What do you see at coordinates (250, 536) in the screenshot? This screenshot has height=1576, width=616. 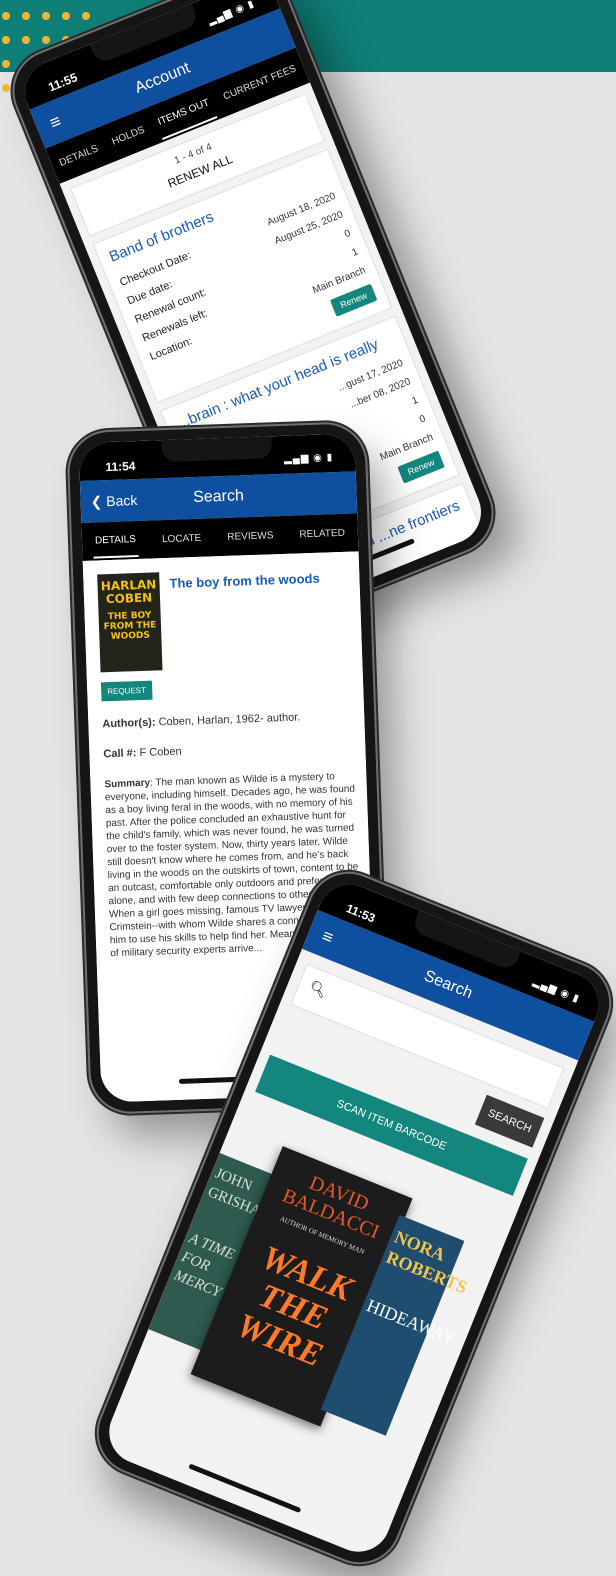 I see `tab-reviews: REVIEWS` at bounding box center [250, 536].